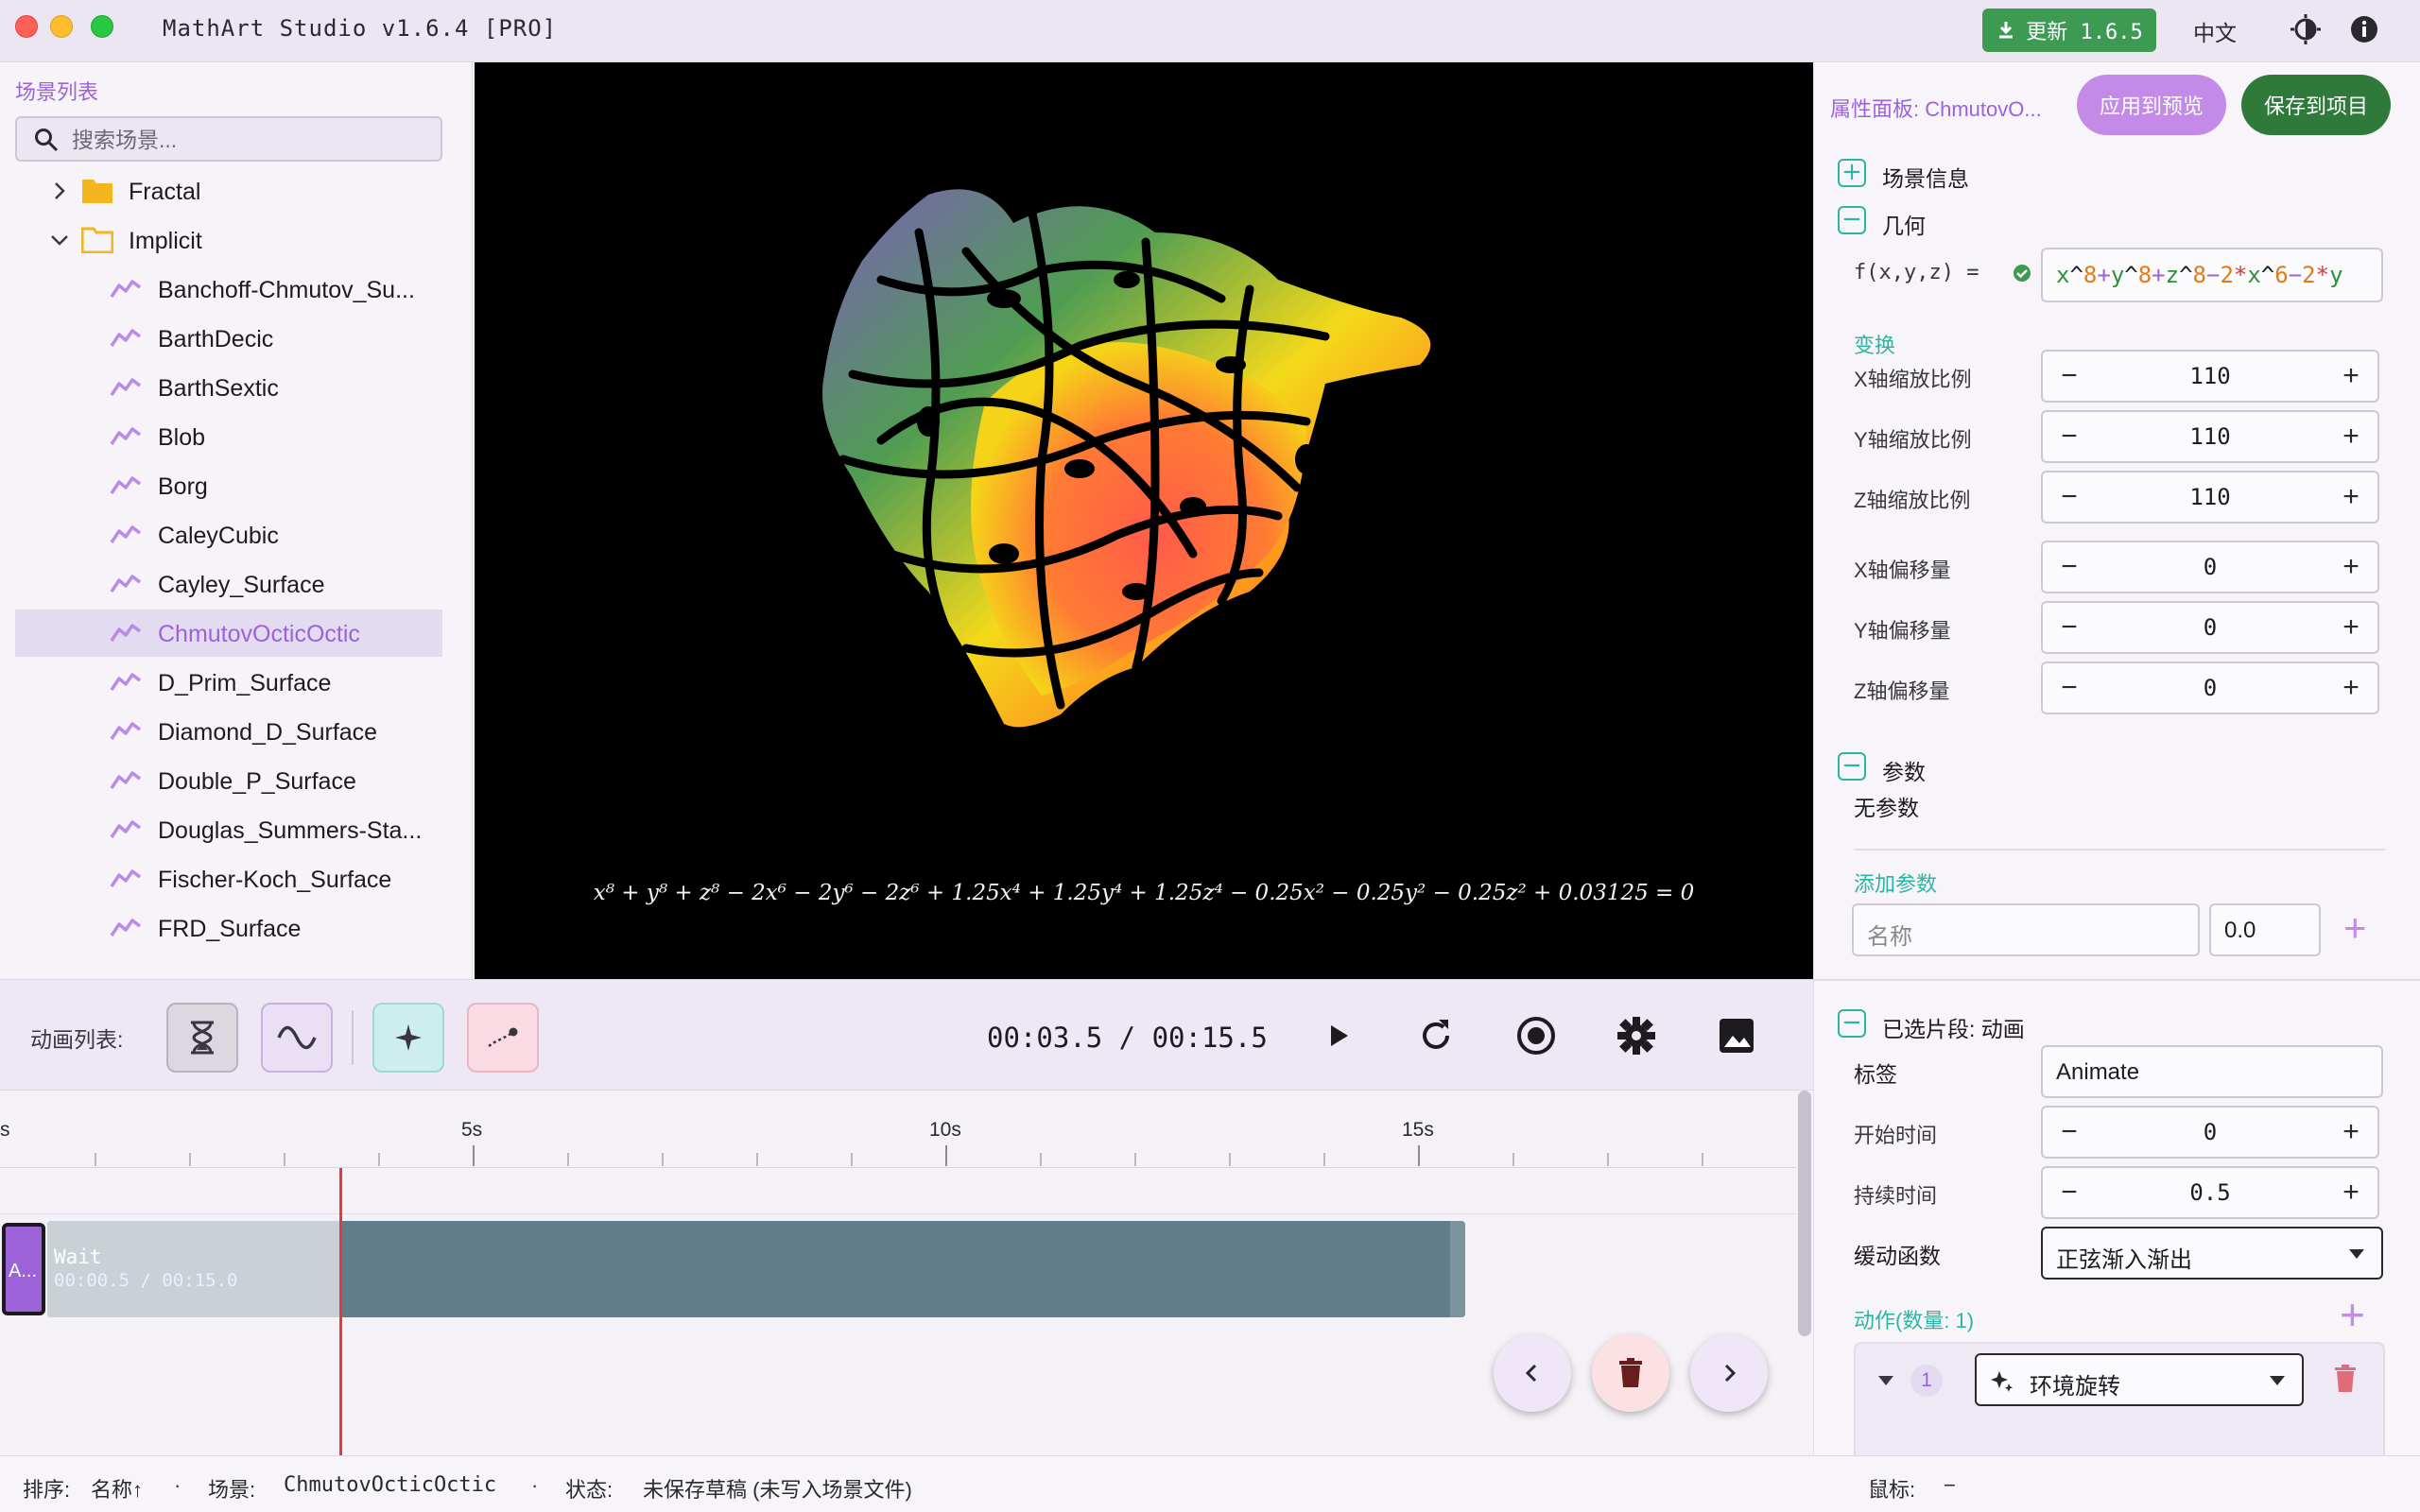 The image size is (2420, 1512). What do you see at coordinates (251, 140) in the screenshot?
I see `search-input` at bounding box center [251, 140].